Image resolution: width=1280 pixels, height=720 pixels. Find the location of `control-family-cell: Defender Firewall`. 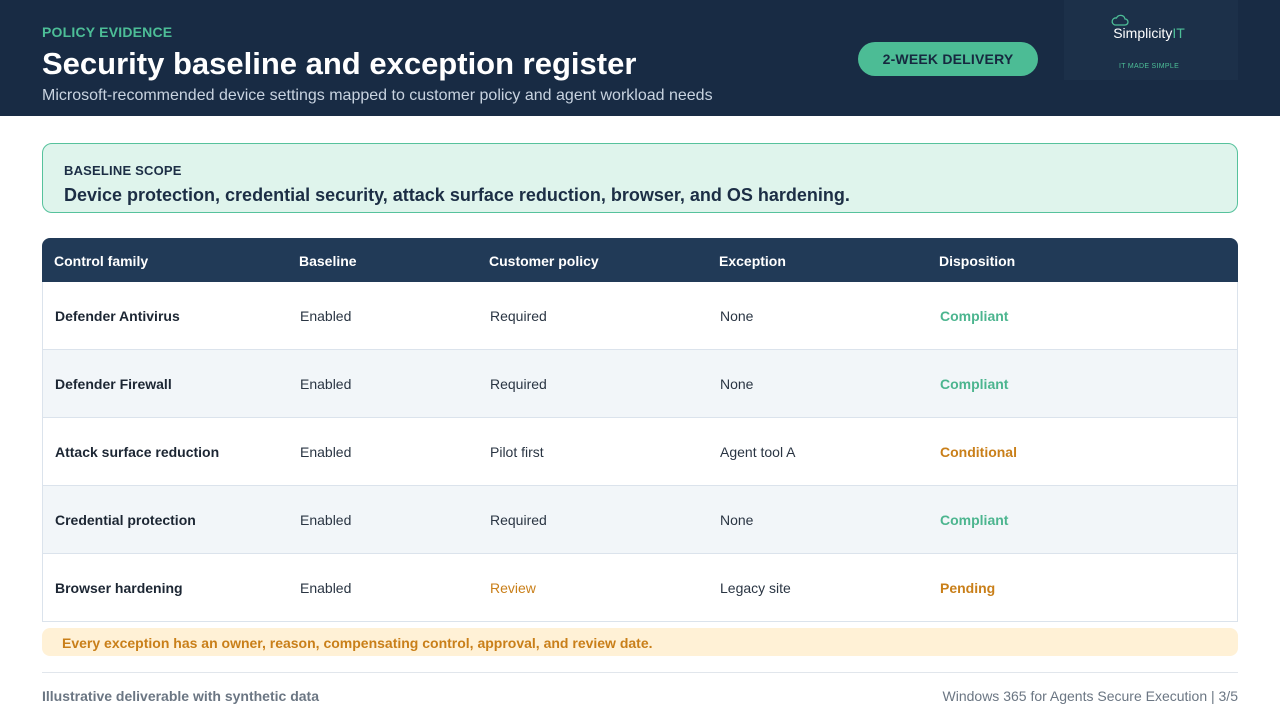

control-family-cell: Defender Firewall is located at coordinates (113, 384).